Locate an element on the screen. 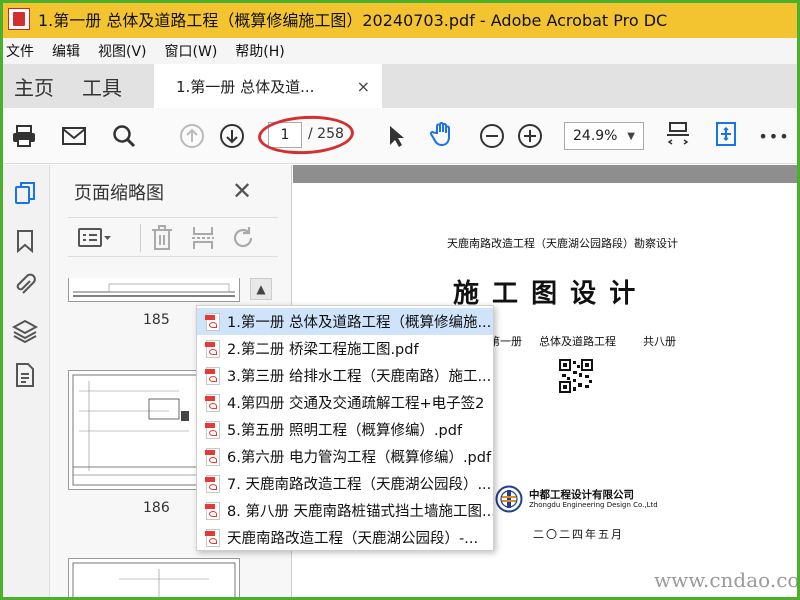  company-name-cn: 中都工程设计有限公司 is located at coordinates (581, 495).